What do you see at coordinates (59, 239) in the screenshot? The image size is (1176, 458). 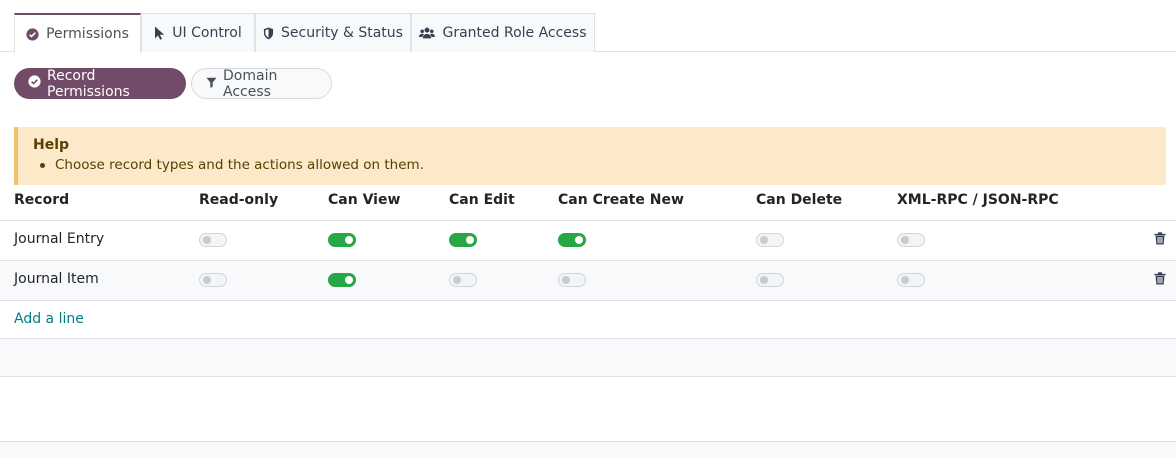 I see `record-name: Journal Entry` at bounding box center [59, 239].